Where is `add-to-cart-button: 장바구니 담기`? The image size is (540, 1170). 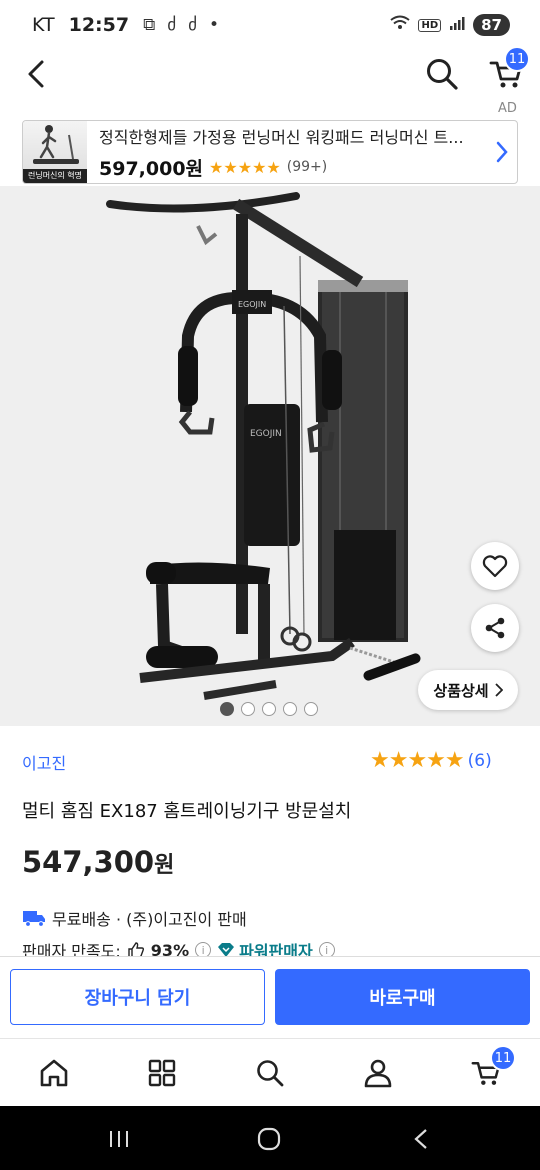
add-to-cart-button: 장바구니 담기 is located at coordinates (137, 997).